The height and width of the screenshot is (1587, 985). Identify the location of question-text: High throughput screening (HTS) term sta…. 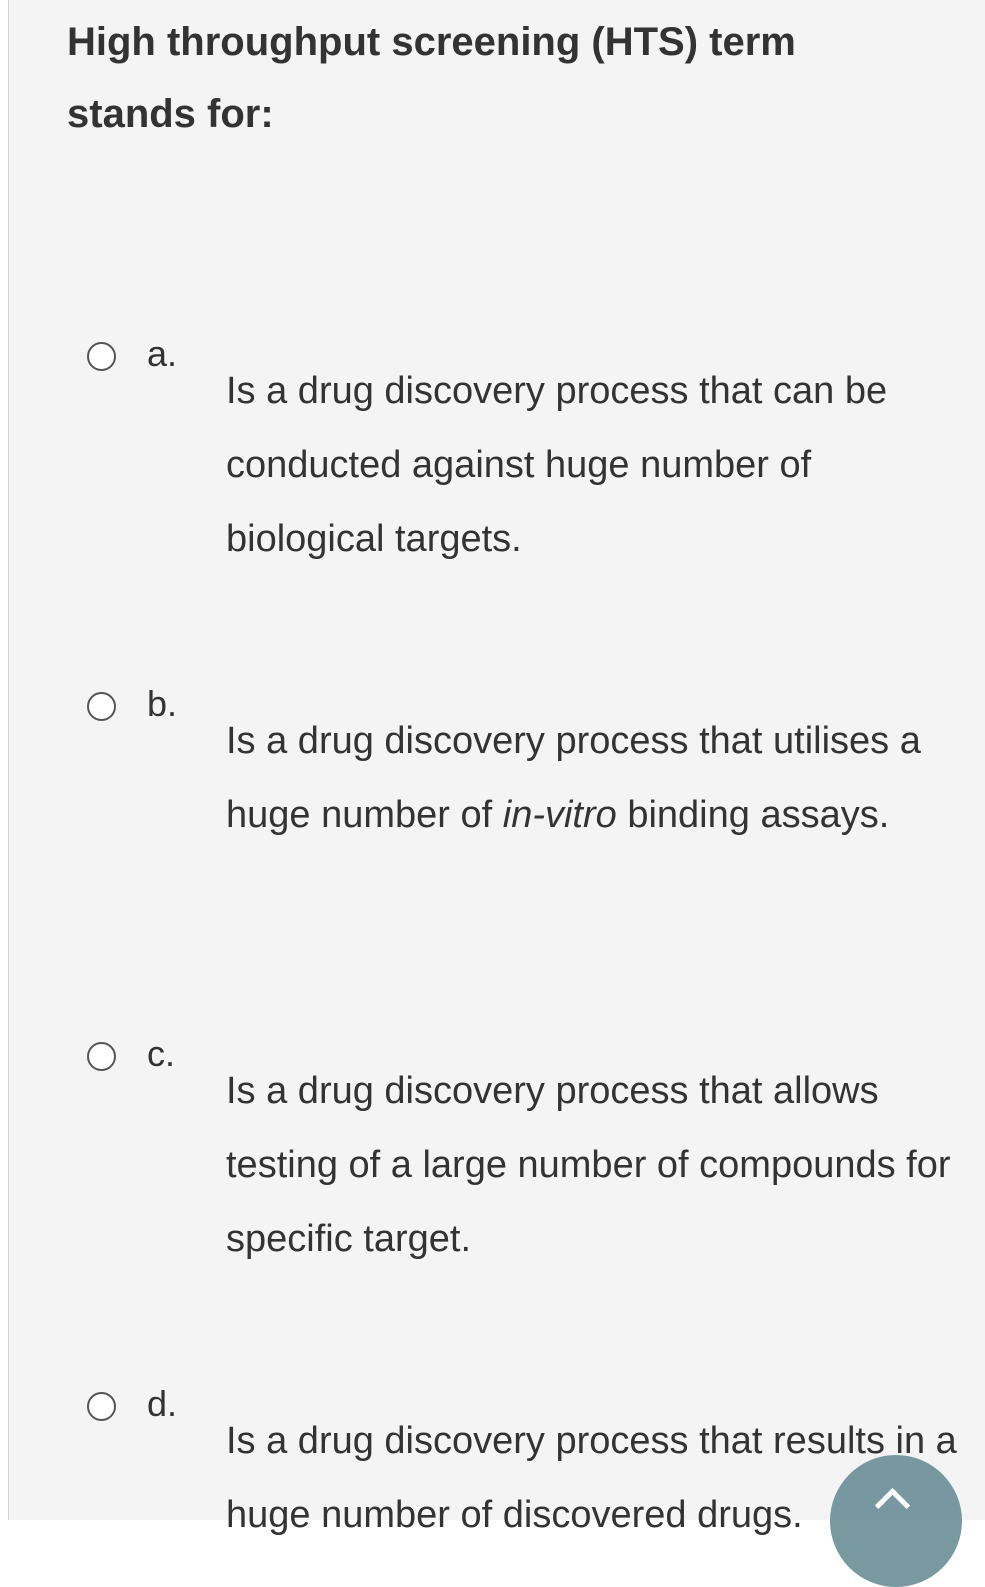
(431, 78).